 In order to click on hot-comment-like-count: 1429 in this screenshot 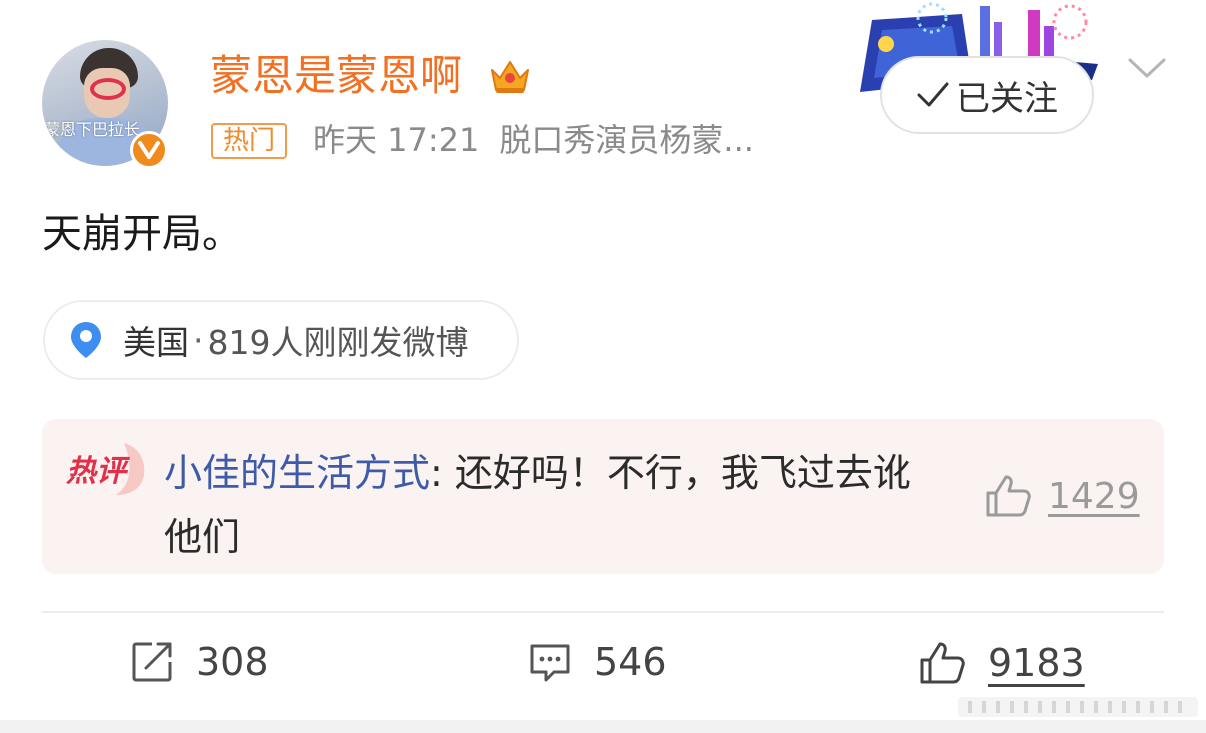, I will do `click(1094, 496)`.